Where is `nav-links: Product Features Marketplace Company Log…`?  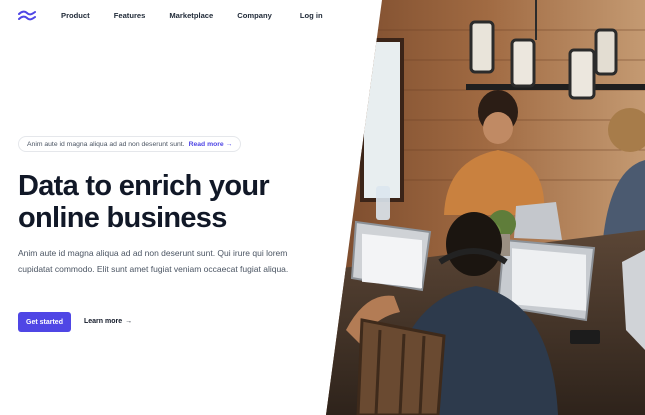
nav-links: Product Features Marketplace Company Log… is located at coordinates (204, 15).